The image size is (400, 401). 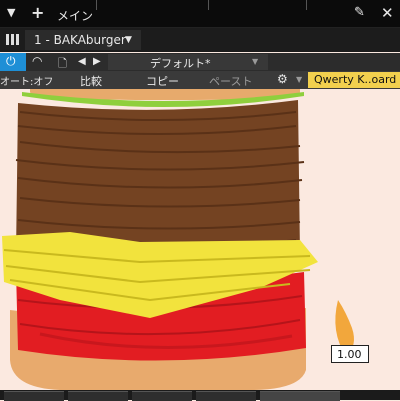 I want to click on columns-icon, so click(x=13, y=39).